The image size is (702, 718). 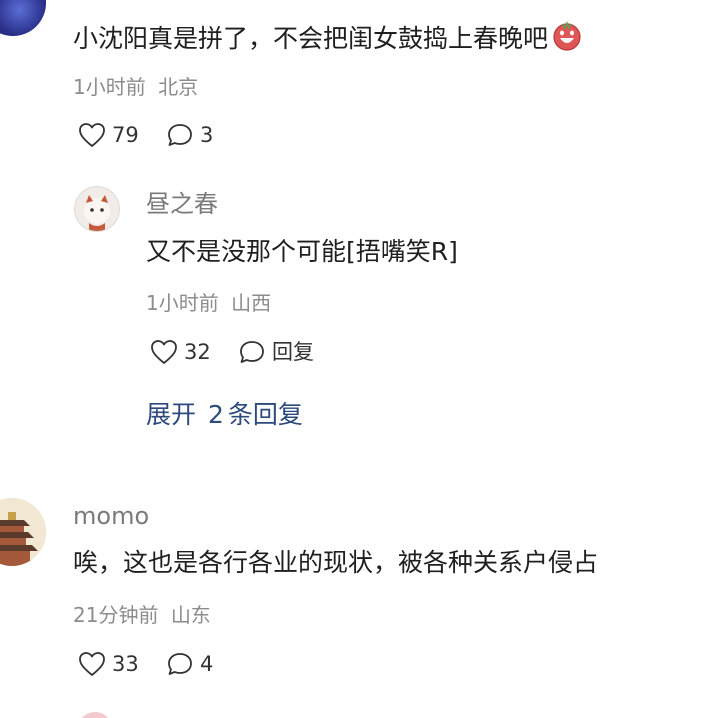 I want to click on grinning-face-emoji-icon, so click(x=567, y=35).